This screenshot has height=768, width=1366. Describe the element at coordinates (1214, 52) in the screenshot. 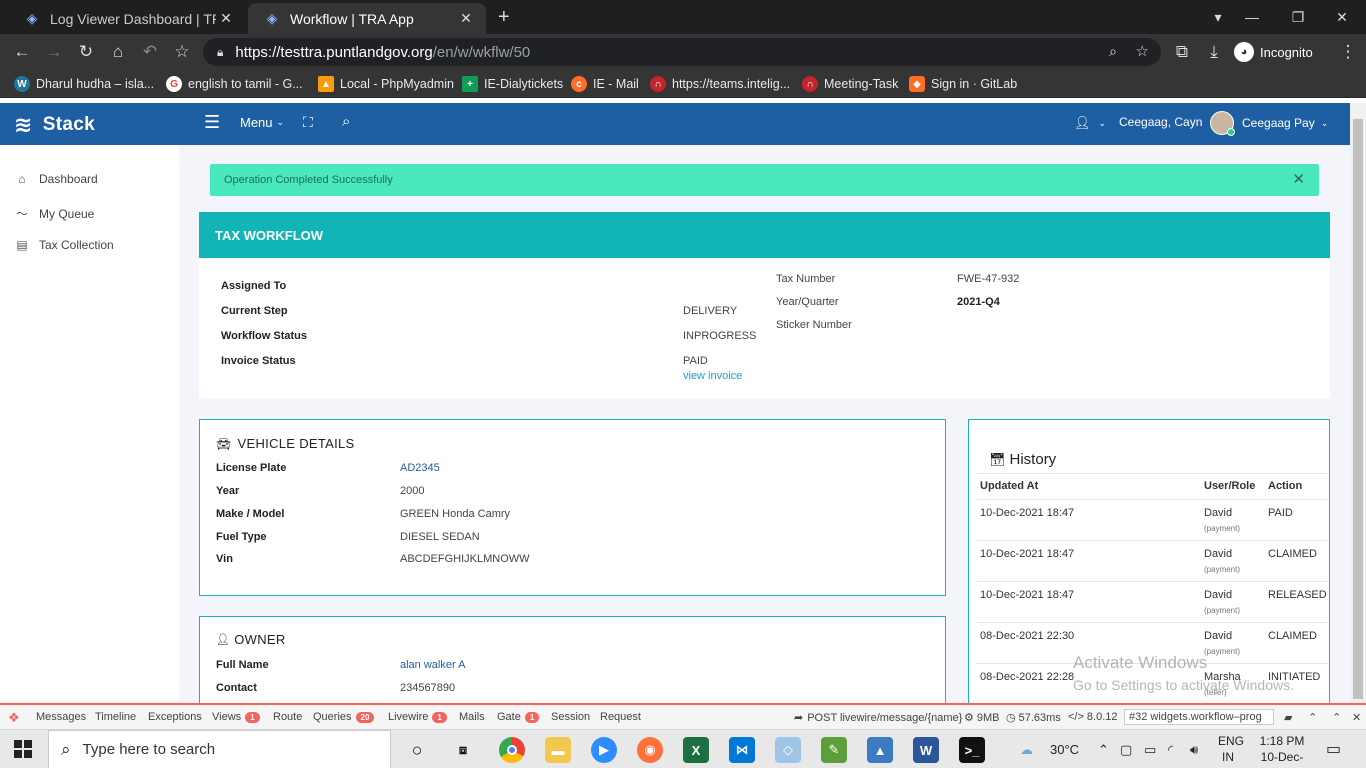

I see `download-icon: ⤓` at that location.